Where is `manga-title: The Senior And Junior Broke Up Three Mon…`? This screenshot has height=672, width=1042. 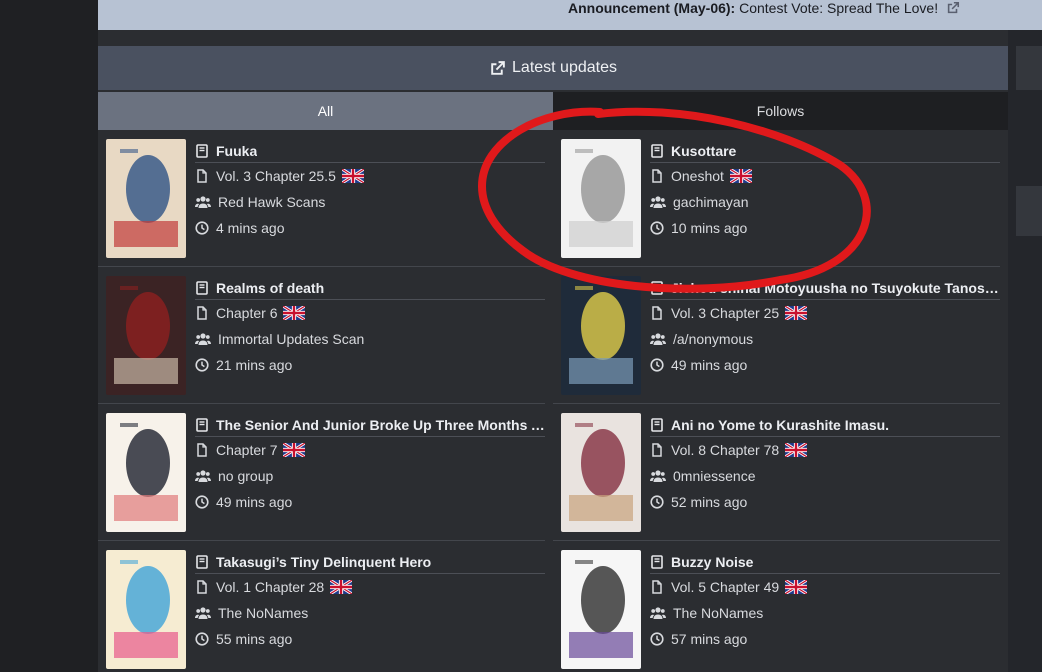
manga-title: The Senior And Junior Broke Up Three Mon… is located at coordinates (370, 425).